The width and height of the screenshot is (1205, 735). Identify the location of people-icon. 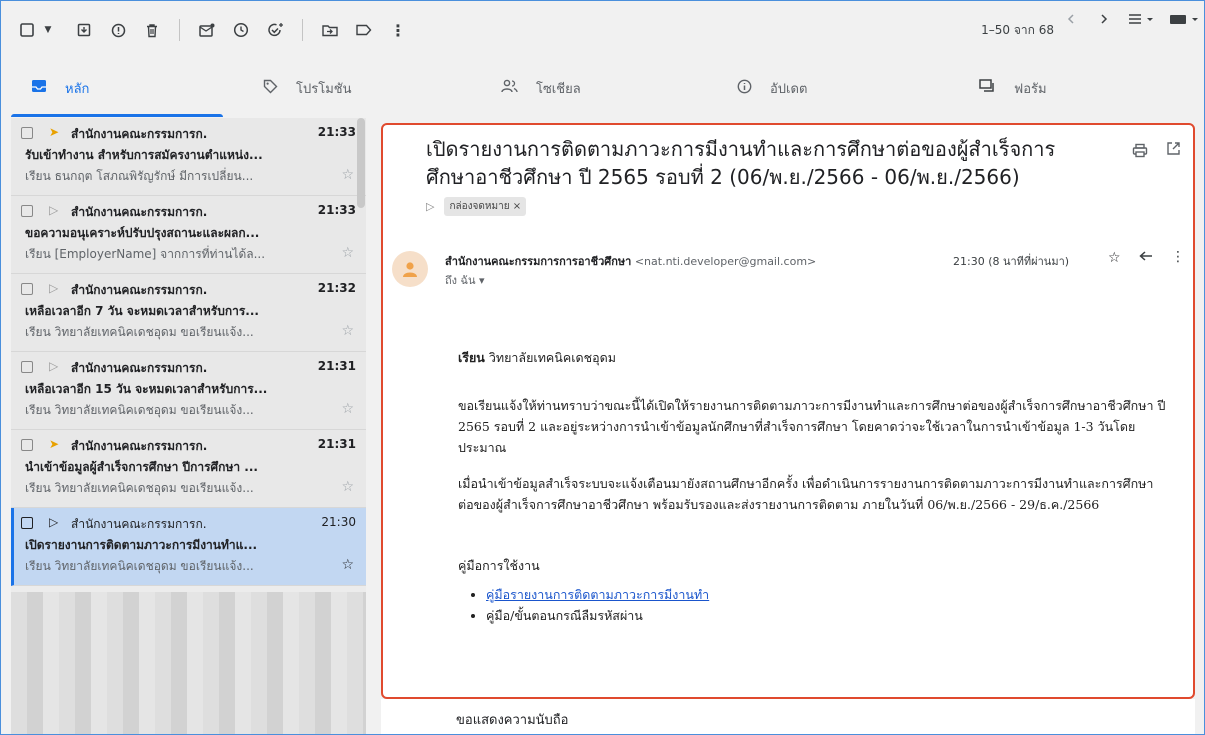
(509, 88).